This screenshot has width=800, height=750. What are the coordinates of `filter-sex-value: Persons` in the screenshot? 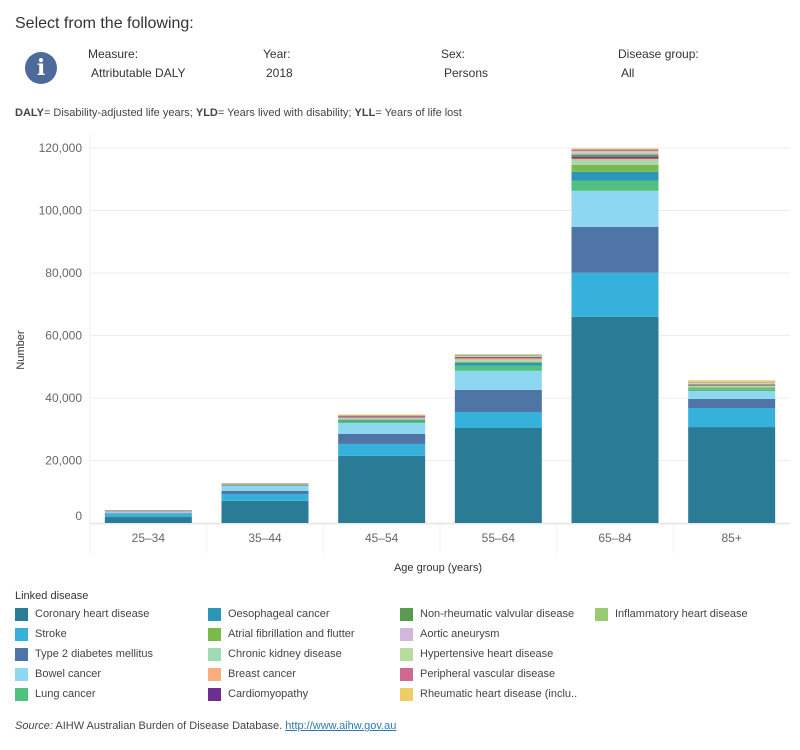 It's located at (464, 73).